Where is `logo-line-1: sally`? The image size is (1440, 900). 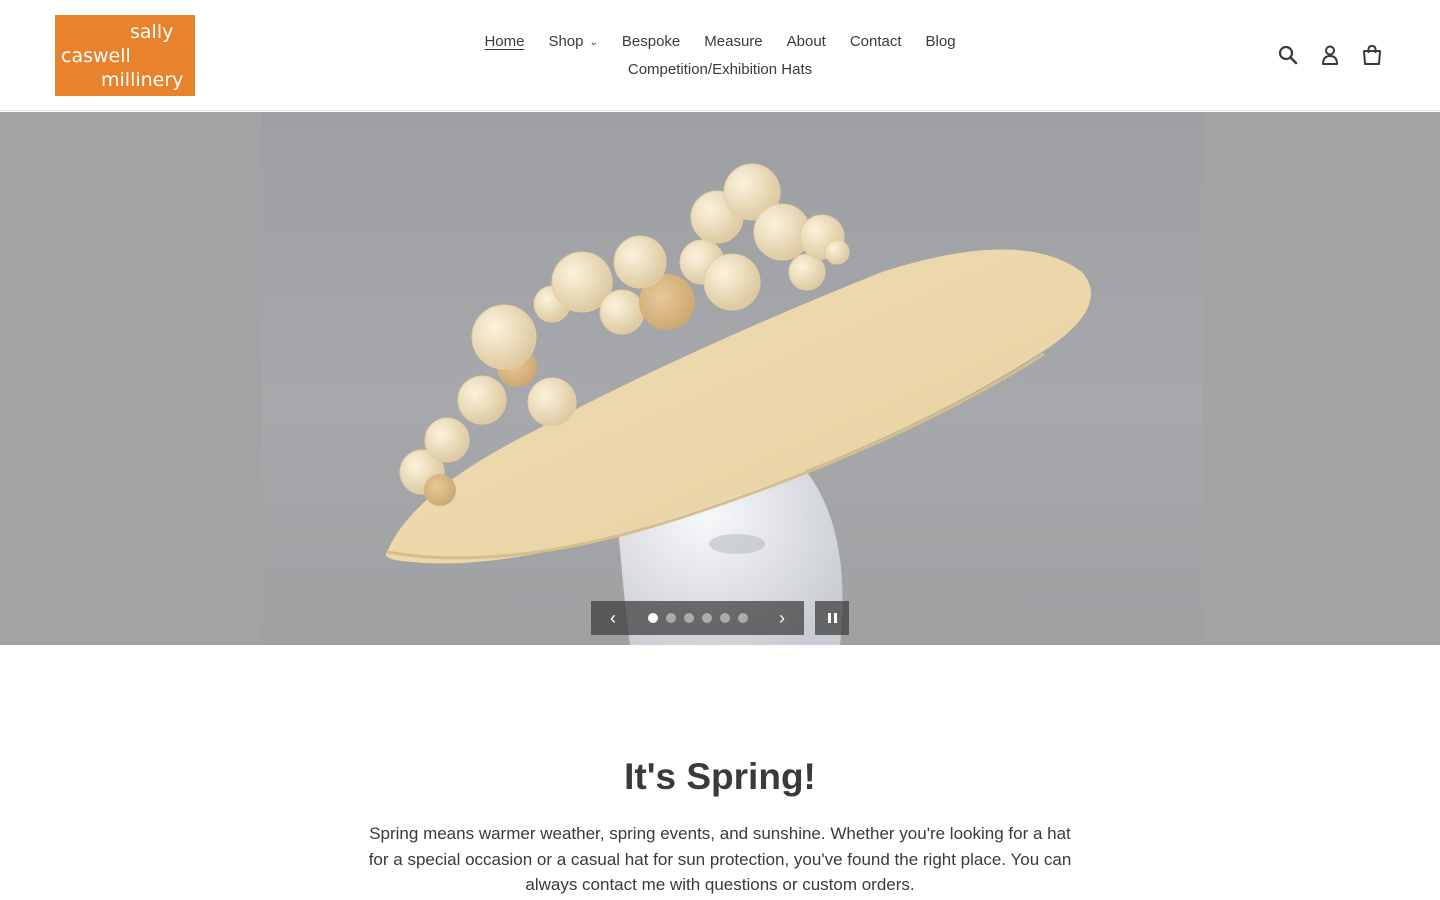
logo-line-1: sally is located at coordinates (152, 32).